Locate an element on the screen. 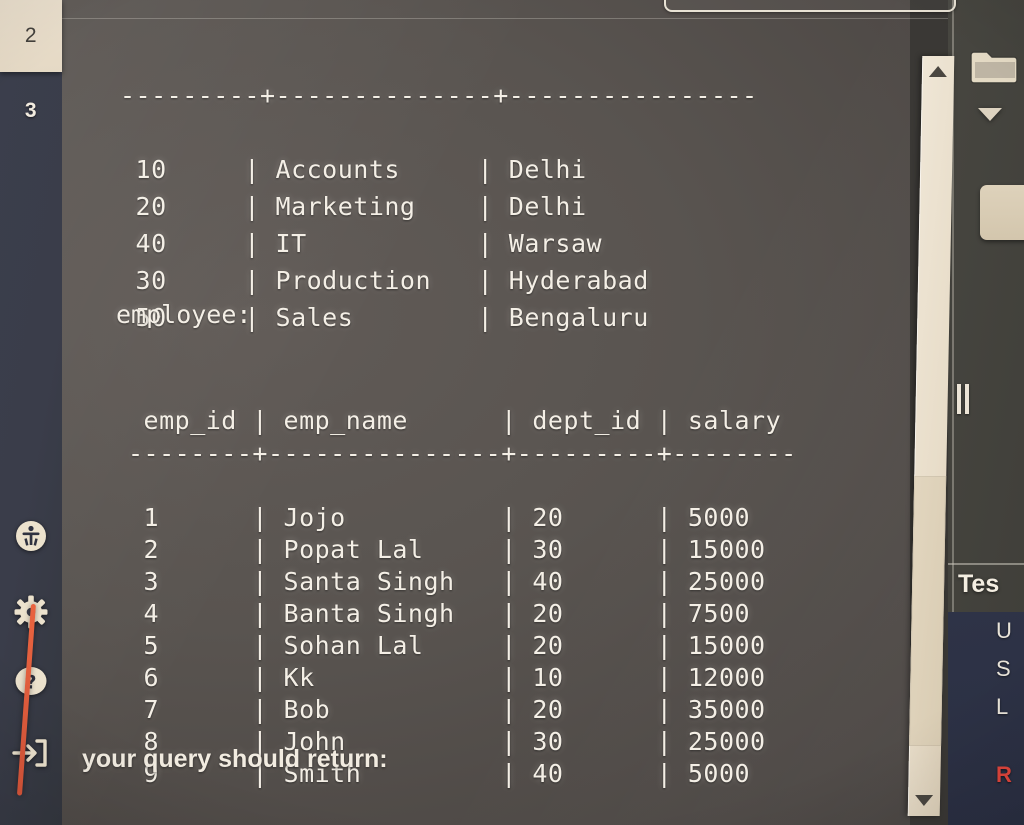 This screenshot has width=1024, height=825. employee-table-label: employee: is located at coordinates (184, 314).